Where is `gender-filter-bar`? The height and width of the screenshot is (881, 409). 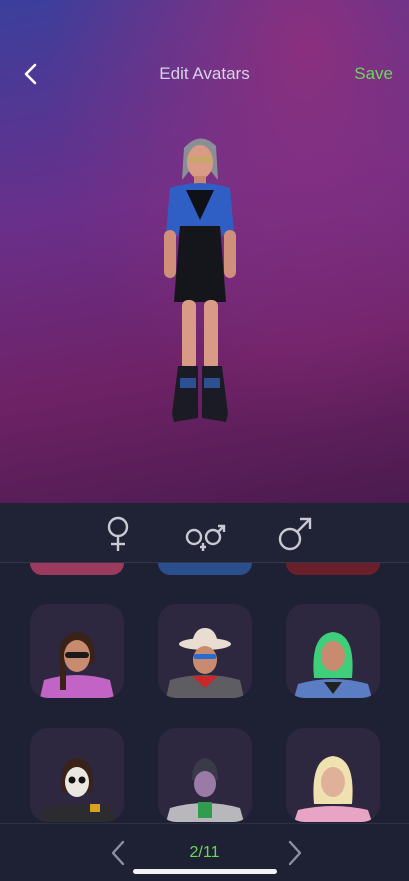
gender-filter-bar is located at coordinates (204, 533).